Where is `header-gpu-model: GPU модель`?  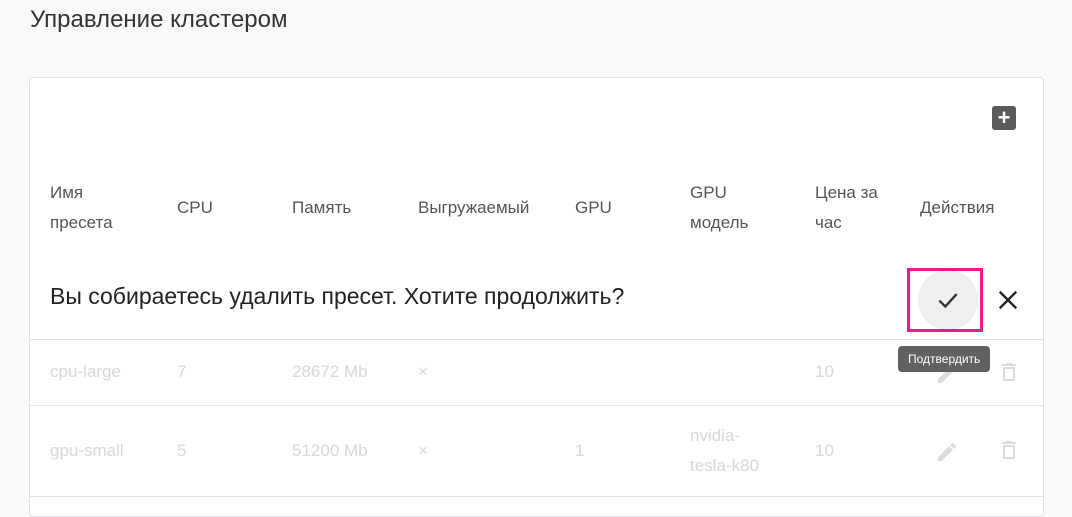
header-gpu-model: GPU модель is located at coordinates (719, 207).